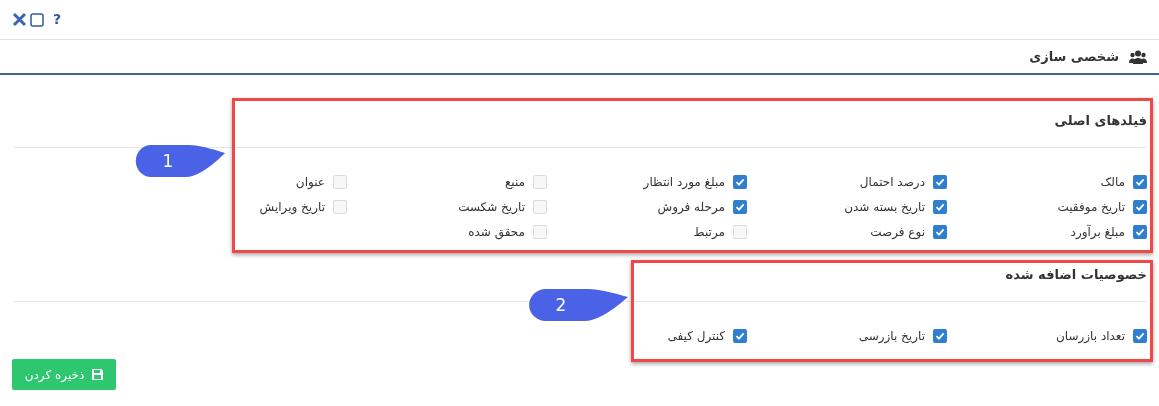  What do you see at coordinates (891, 336) in the screenshot?
I see `field-label: تاریخ بازرسی` at bounding box center [891, 336].